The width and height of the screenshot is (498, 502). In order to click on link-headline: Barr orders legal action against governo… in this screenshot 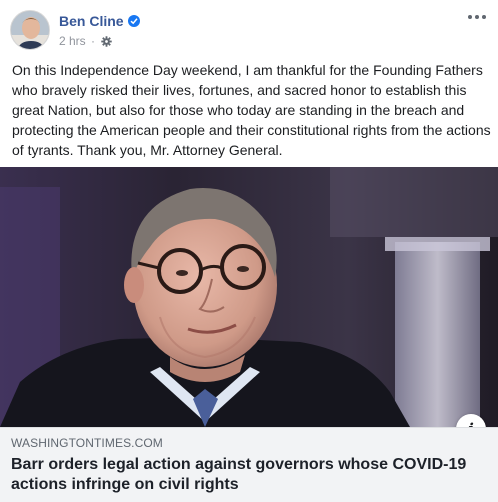, I will do `click(246, 475)`.